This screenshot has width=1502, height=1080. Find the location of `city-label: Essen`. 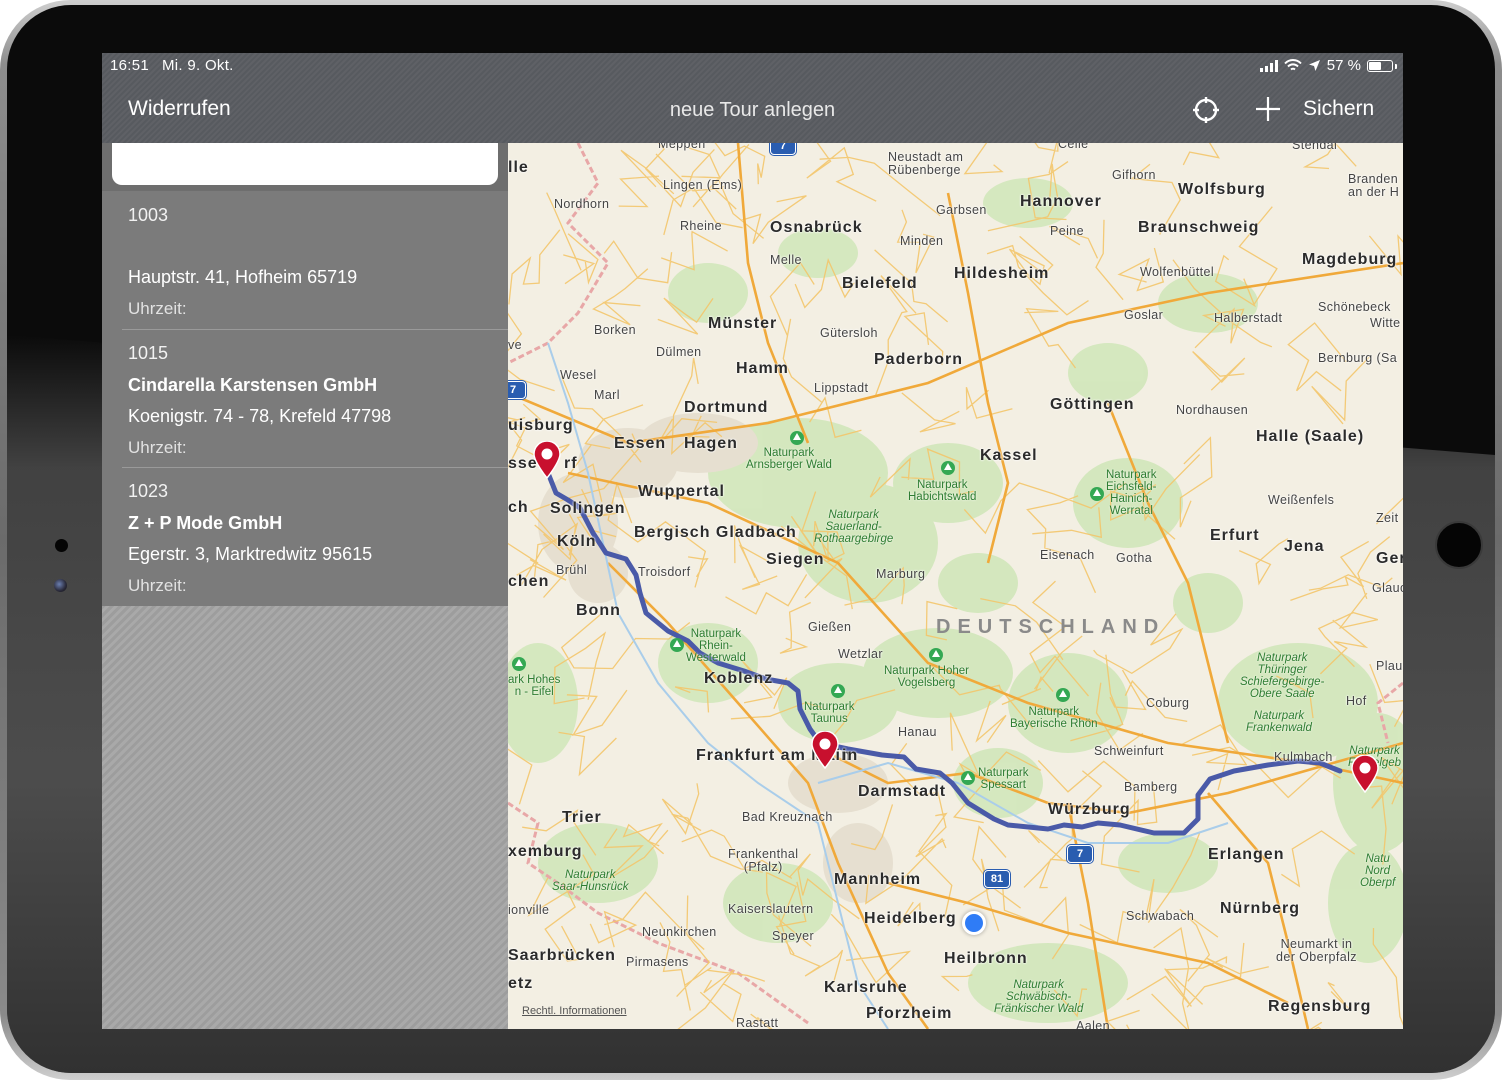

city-label: Essen is located at coordinates (640, 443).